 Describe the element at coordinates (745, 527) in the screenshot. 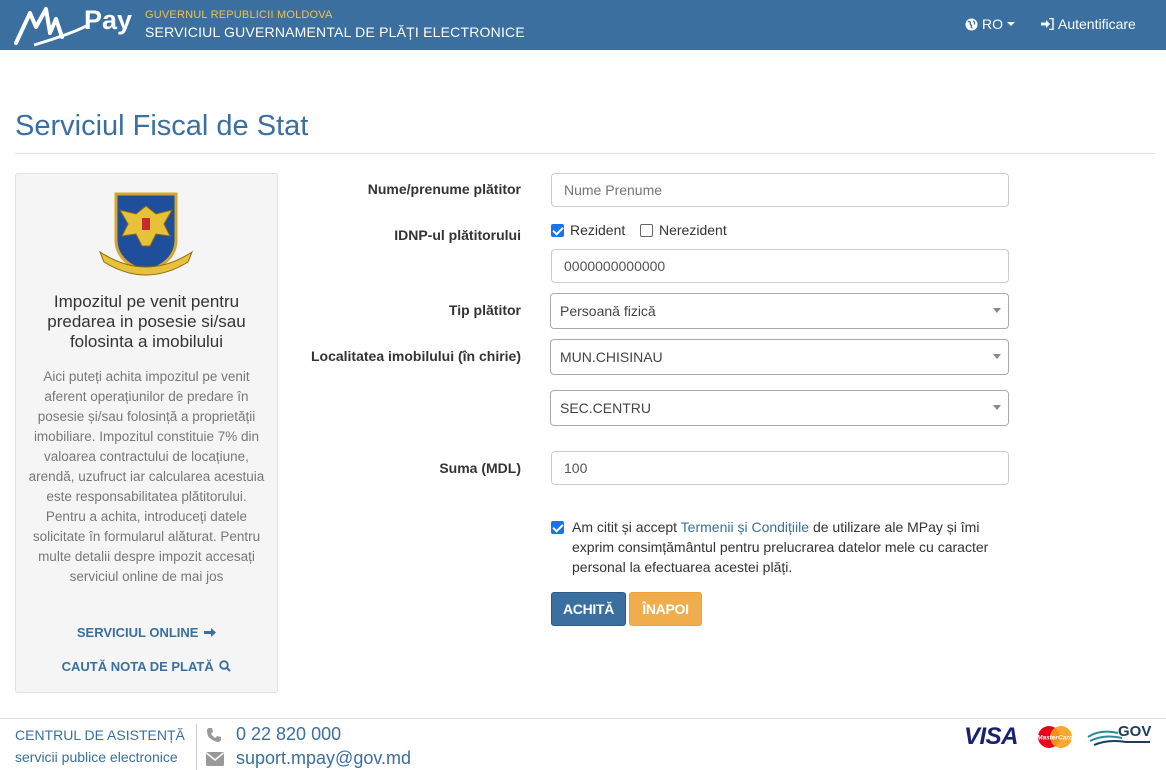

I see `terms-link: Termenii și Condițiile` at that location.